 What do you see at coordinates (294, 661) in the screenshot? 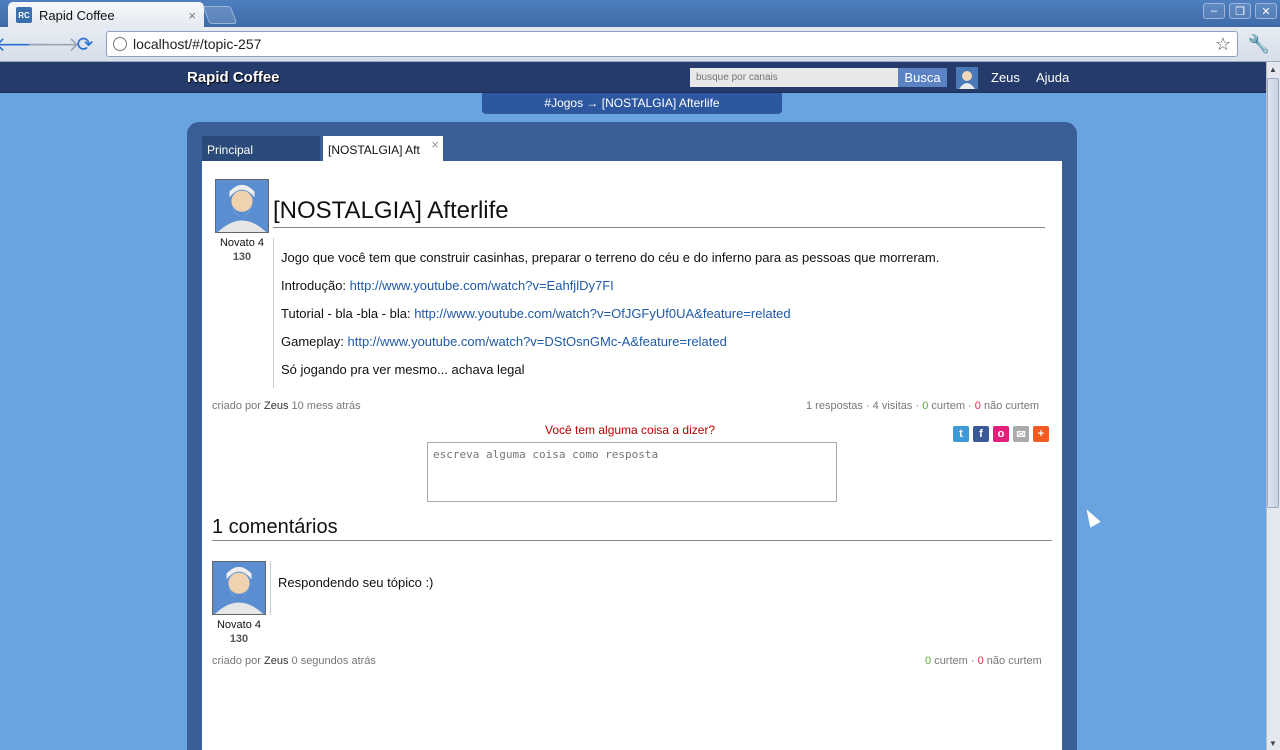
I see `comment-created-meta: criado por Zeus 0 segundos atrás` at bounding box center [294, 661].